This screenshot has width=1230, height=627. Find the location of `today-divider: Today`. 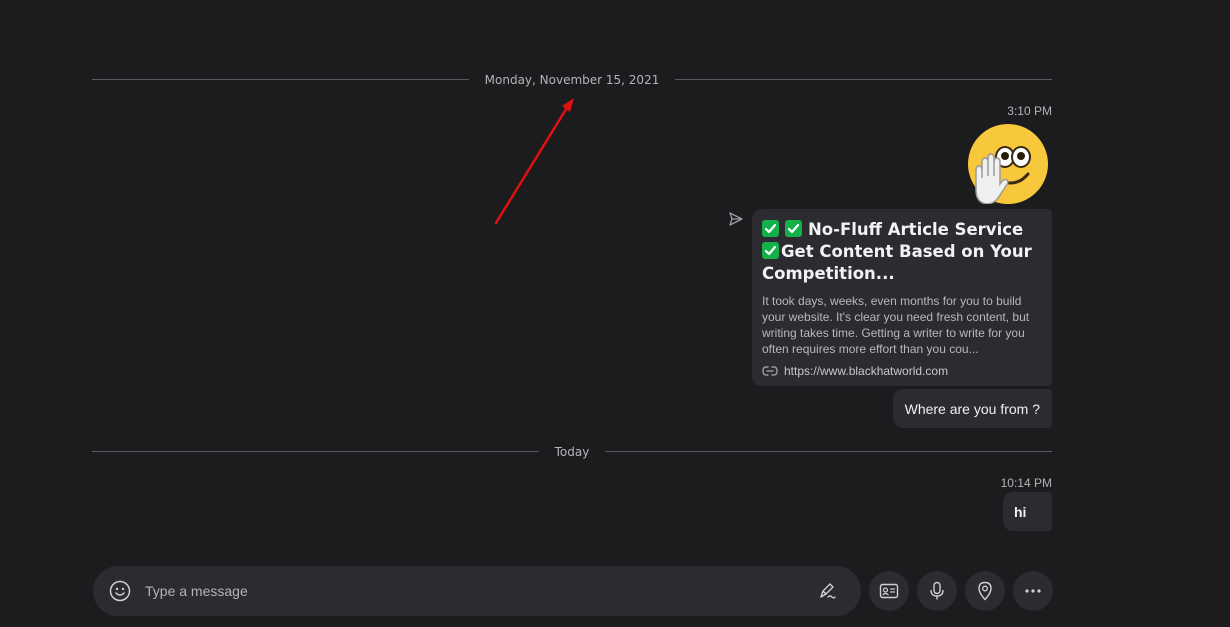

today-divider: Today is located at coordinates (572, 452).